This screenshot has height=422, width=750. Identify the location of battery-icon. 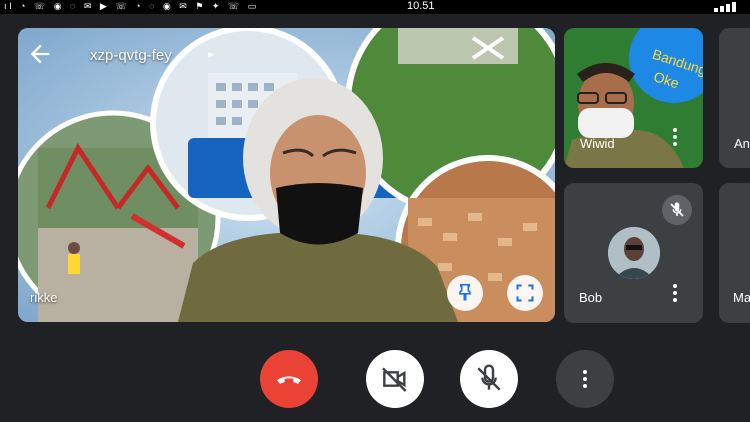
(729, 7).